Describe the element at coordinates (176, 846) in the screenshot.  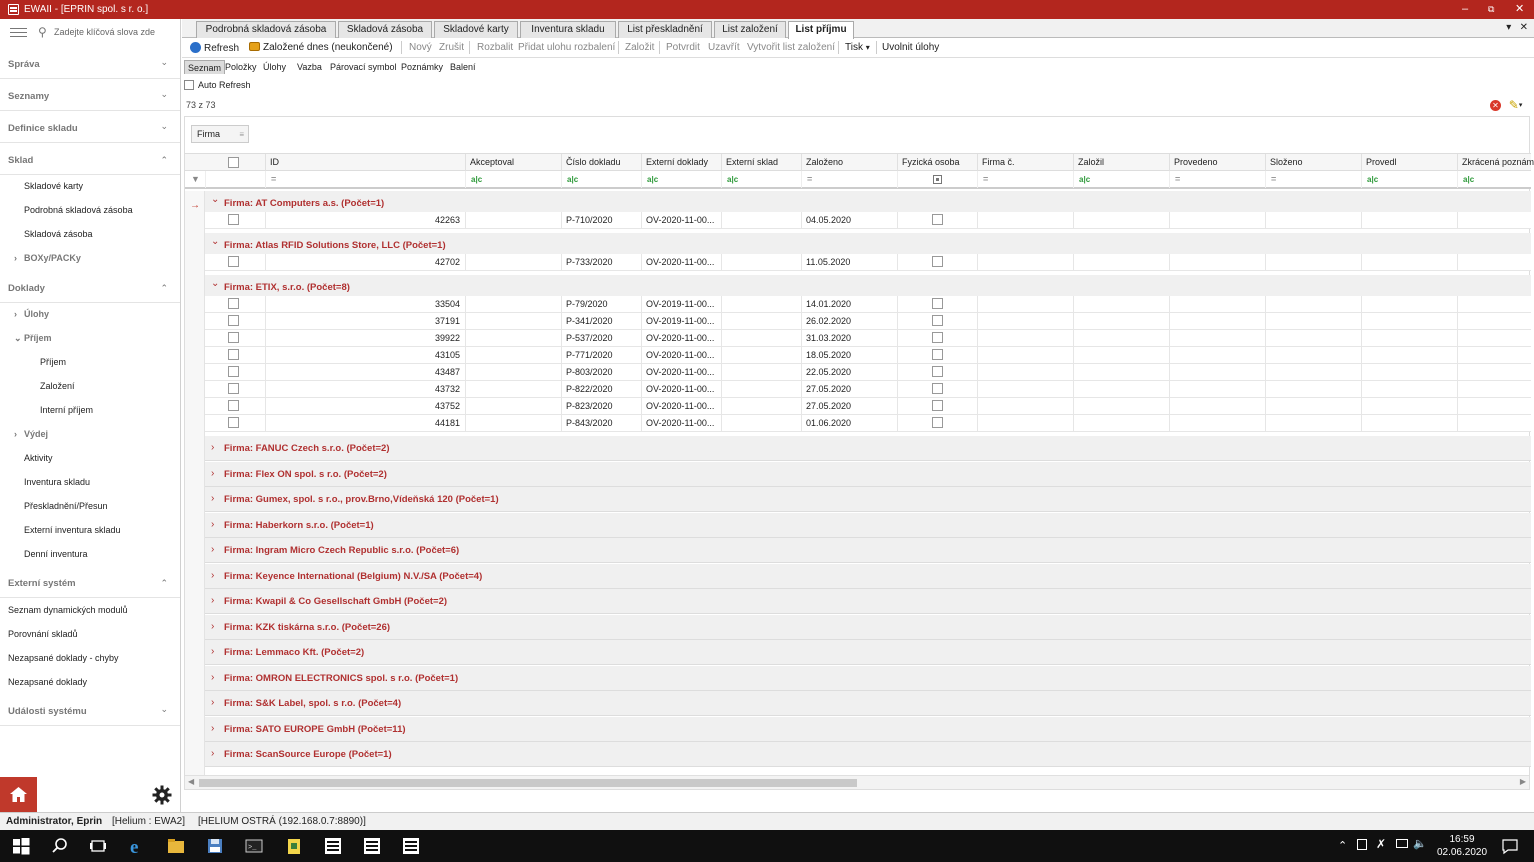
I see `file-explorer-icon` at that location.